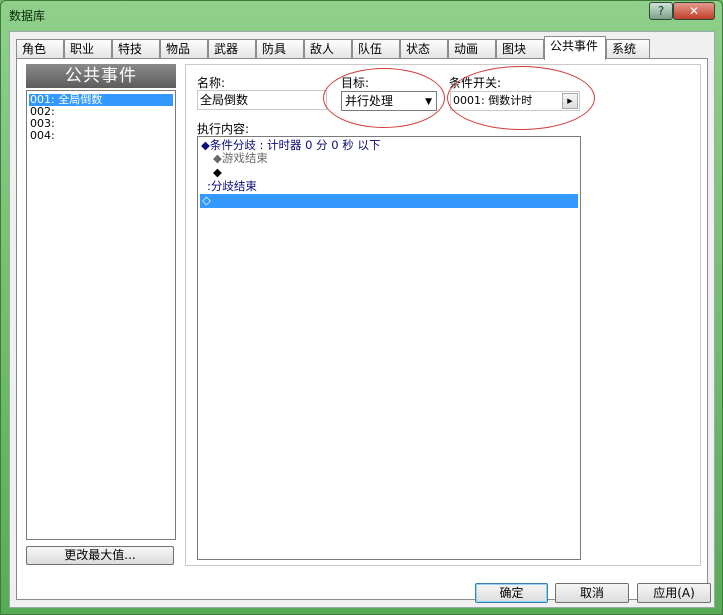 This screenshot has height=615, width=723. What do you see at coordinates (40, 49) in the screenshot?
I see `tab-actors: 角色` at bounding box center [40, 49].